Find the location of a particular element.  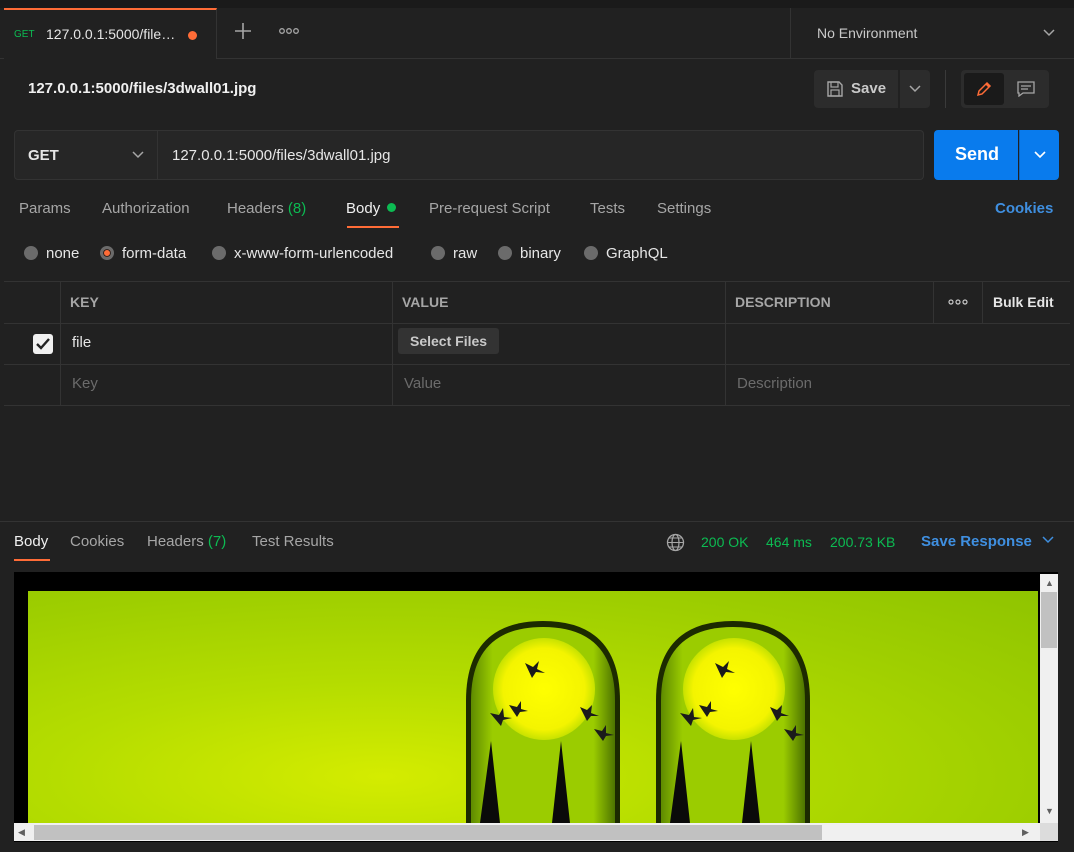

radio-none: none is located at coordinates (51, 253).